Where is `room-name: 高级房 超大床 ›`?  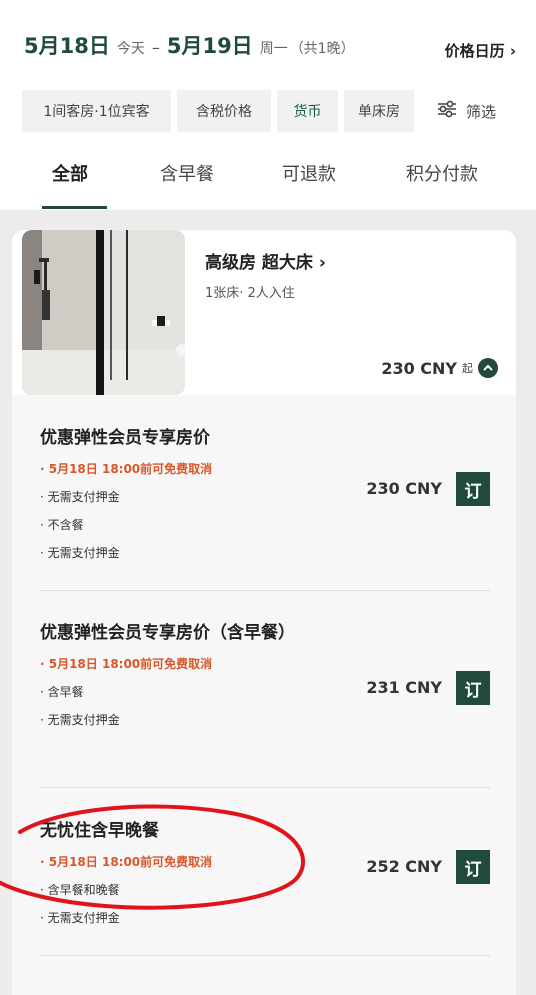 room-name: 高级房 超大床 › is located at coordinates (265, 260).